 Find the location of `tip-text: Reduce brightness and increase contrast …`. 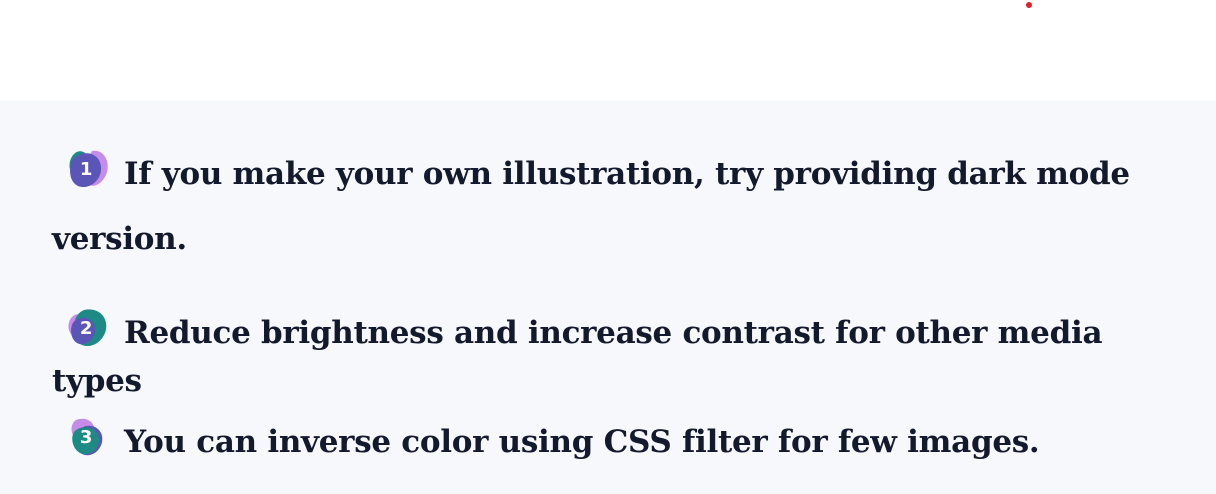

tip-text: Reduce brightness and increase contrast … is located at coordinates (577, 357).